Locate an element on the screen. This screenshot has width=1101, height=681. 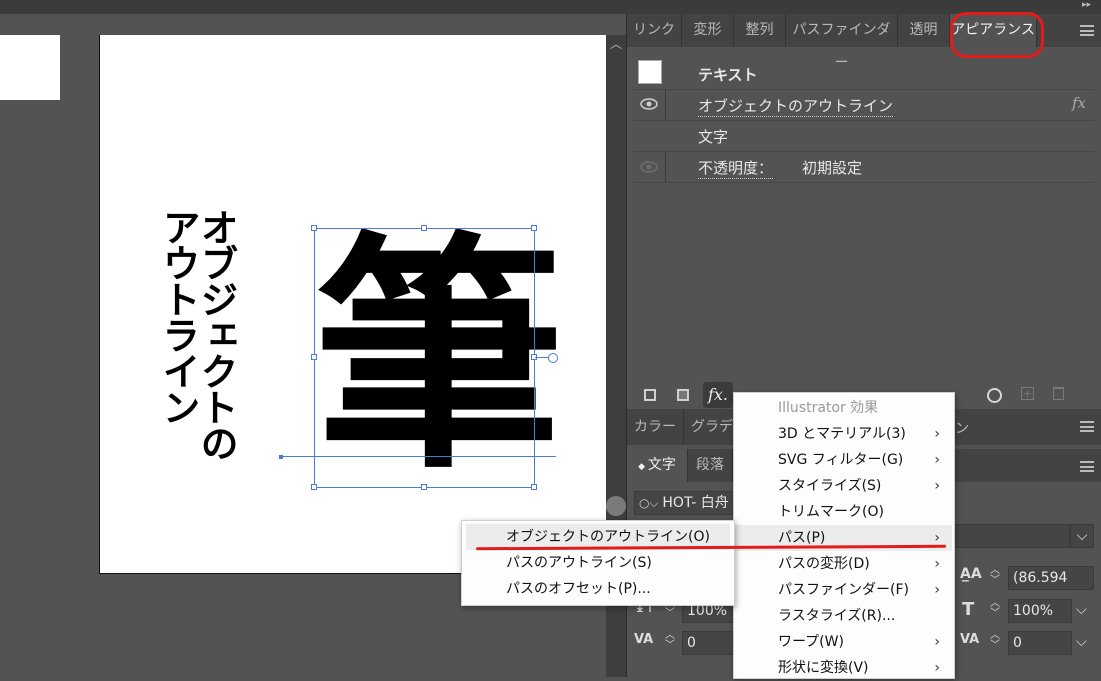
resize-handle-tl is located at coordinates (314, 228).